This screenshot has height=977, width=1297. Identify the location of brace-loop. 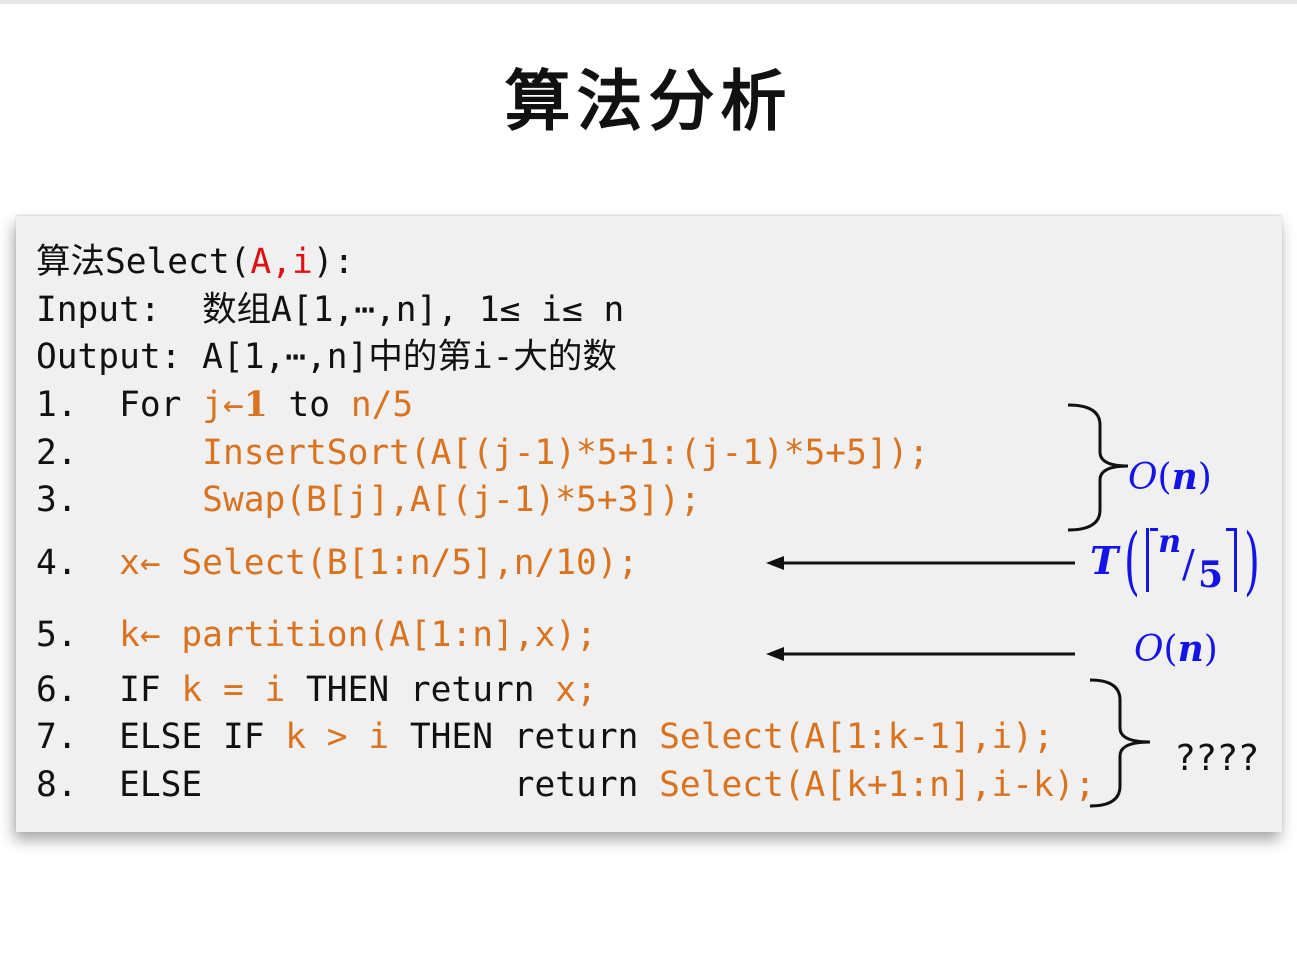
(1098, 467).